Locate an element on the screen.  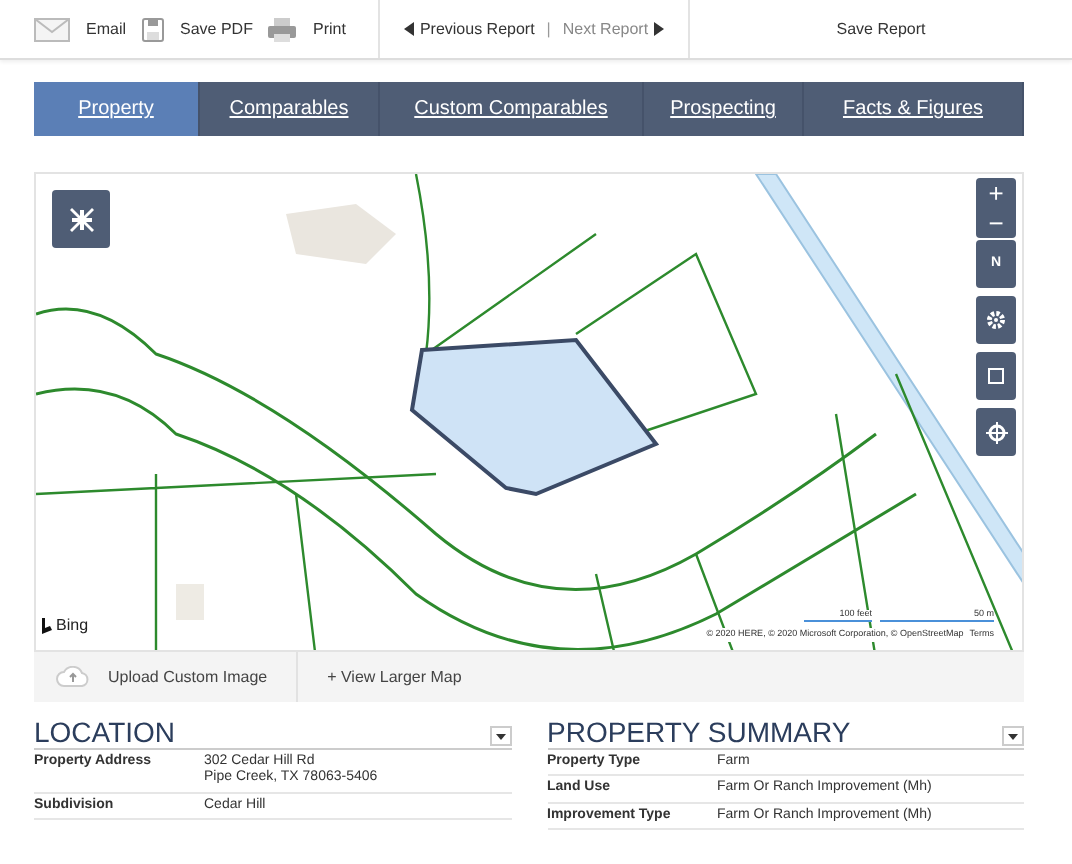
previous-report-link: Previous Report is located at coordinates (466, 29).